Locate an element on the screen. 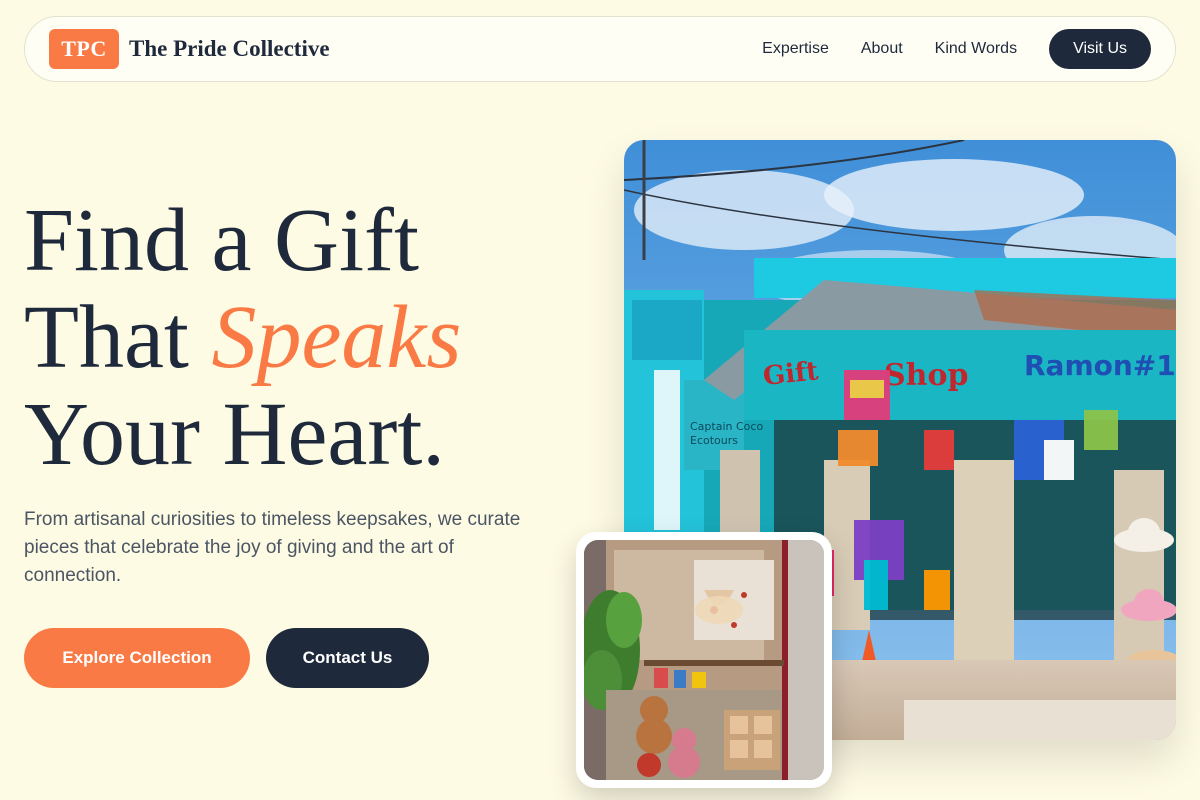  hero-secondary-image is located at coordinates (704, 660).